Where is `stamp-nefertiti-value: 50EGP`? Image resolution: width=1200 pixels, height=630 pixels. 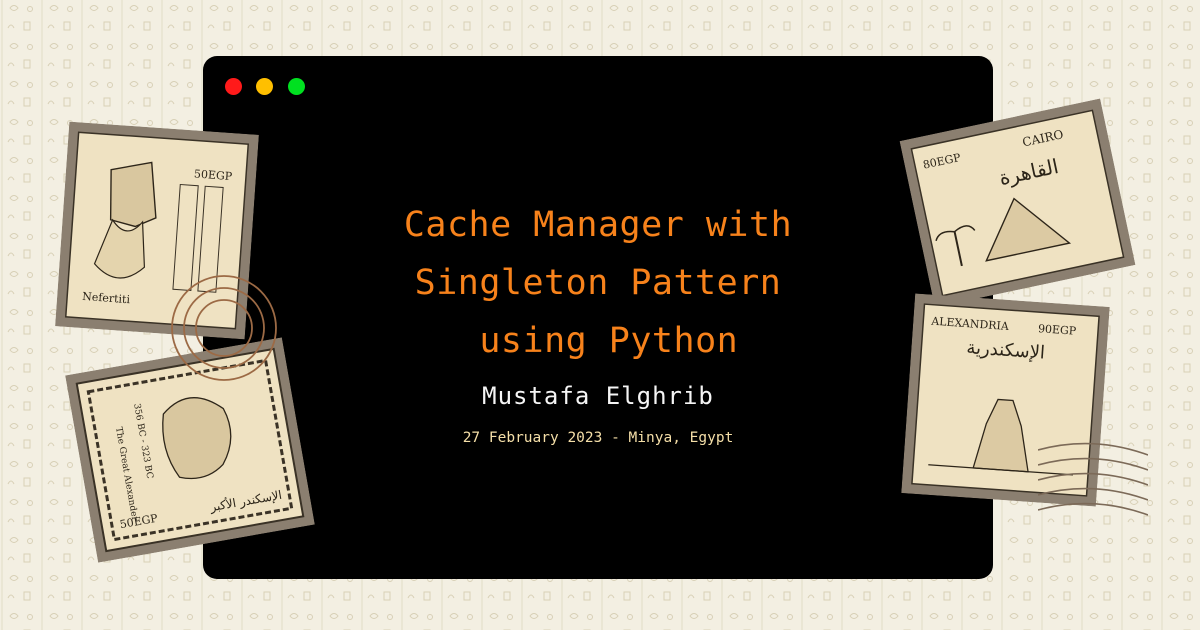 stamp-nefertiti-value: 50EGP is located at coordinates (213, 175).